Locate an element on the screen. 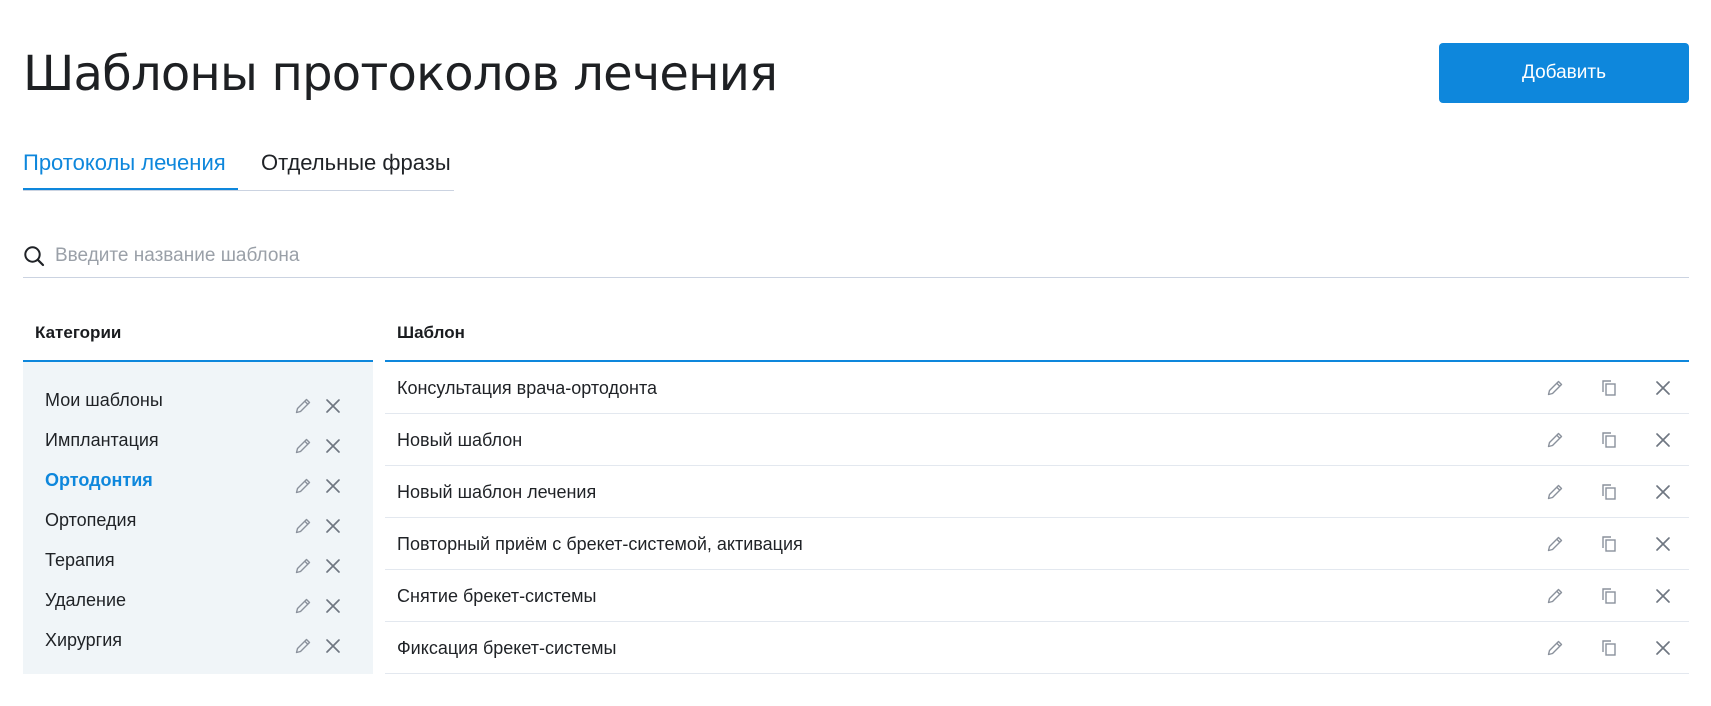 This screenshot has width=1711, height=706. category-item: Ортопедия is located at coordinates (198, 520).